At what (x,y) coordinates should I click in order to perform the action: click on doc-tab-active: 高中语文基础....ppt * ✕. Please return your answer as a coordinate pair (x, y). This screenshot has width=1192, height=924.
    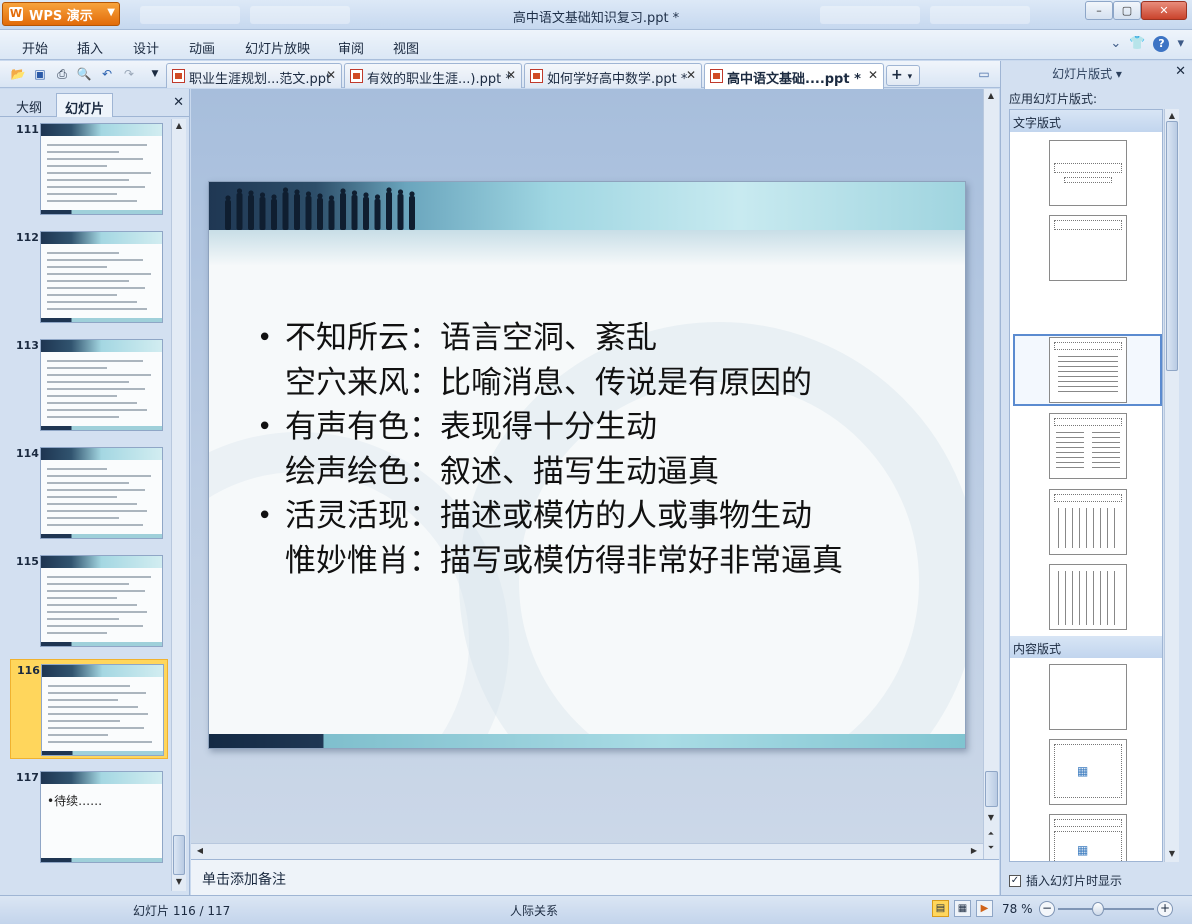
    Looking at the image, I should click on (794, 76).